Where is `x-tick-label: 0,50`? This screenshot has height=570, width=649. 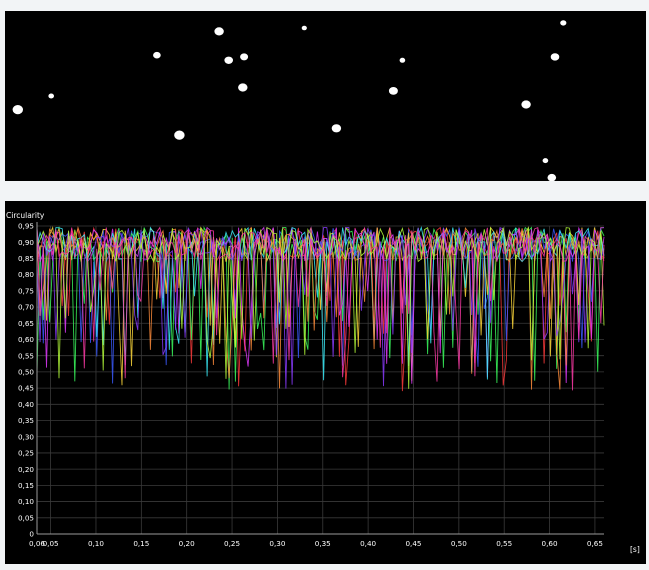
x-tick-label: 0,50 is located at coordinates (459, 543).